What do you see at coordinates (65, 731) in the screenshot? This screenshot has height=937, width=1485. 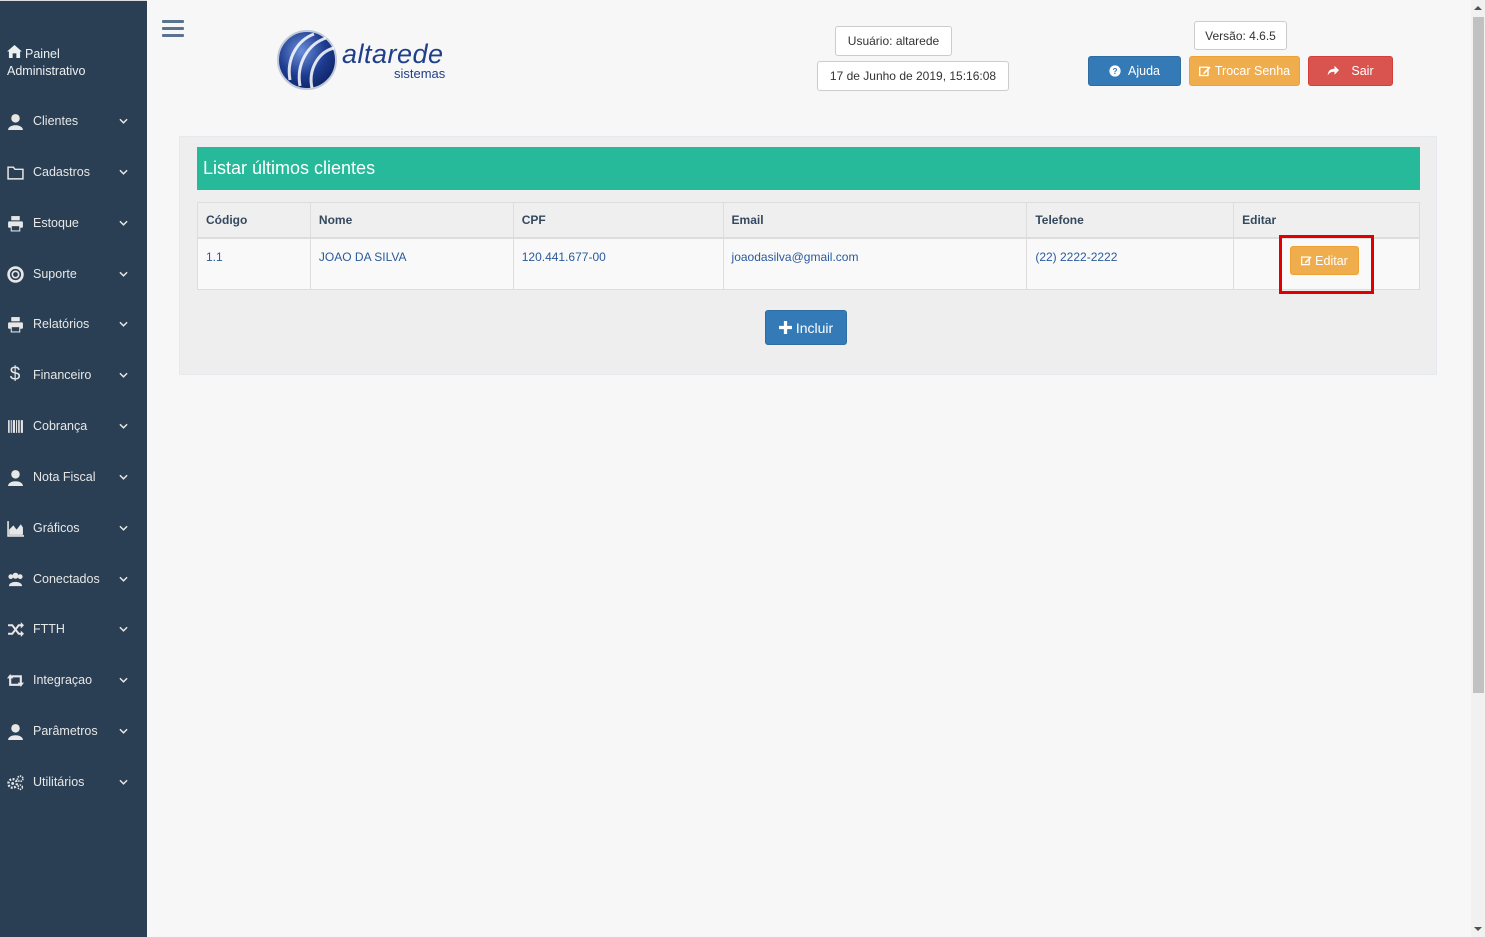 I see `sidebar-item-label: Parâmetros` at bounding box center [65, 731].